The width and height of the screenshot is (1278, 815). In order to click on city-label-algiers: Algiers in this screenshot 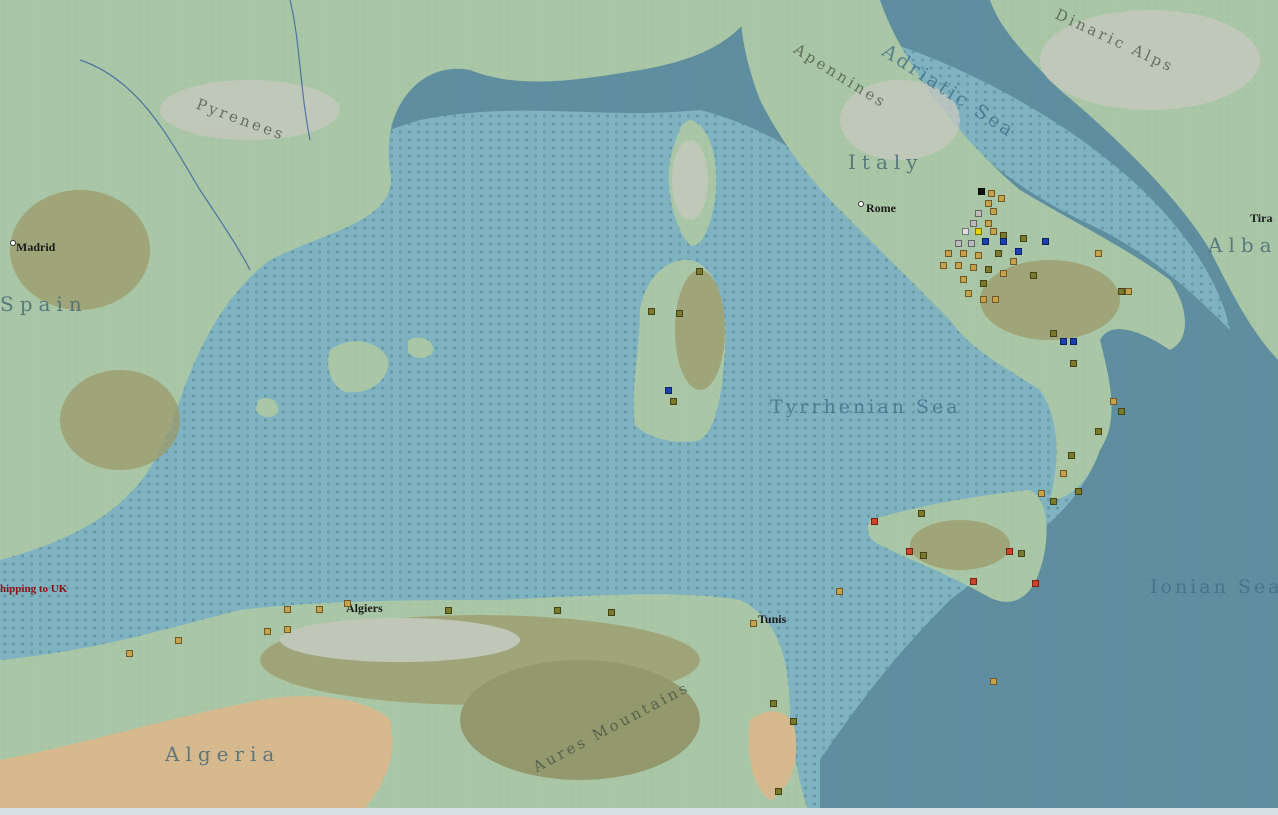, I will do `click(364, 608)`.